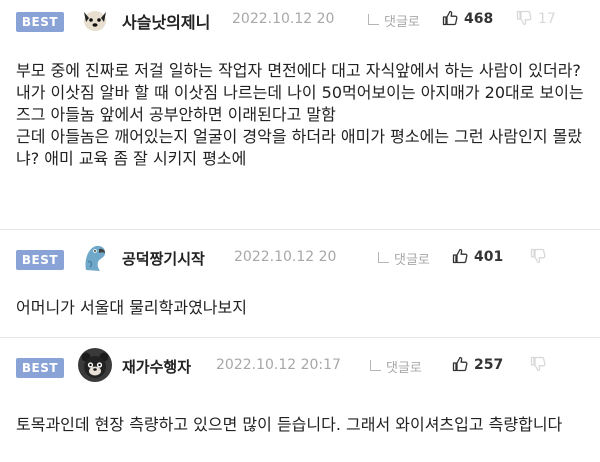 The image size is (600, 462). I want to click on comment-meta: BEST 재가수행자 2022.10.12 20:17 댓글로 257, so click(300, 366).